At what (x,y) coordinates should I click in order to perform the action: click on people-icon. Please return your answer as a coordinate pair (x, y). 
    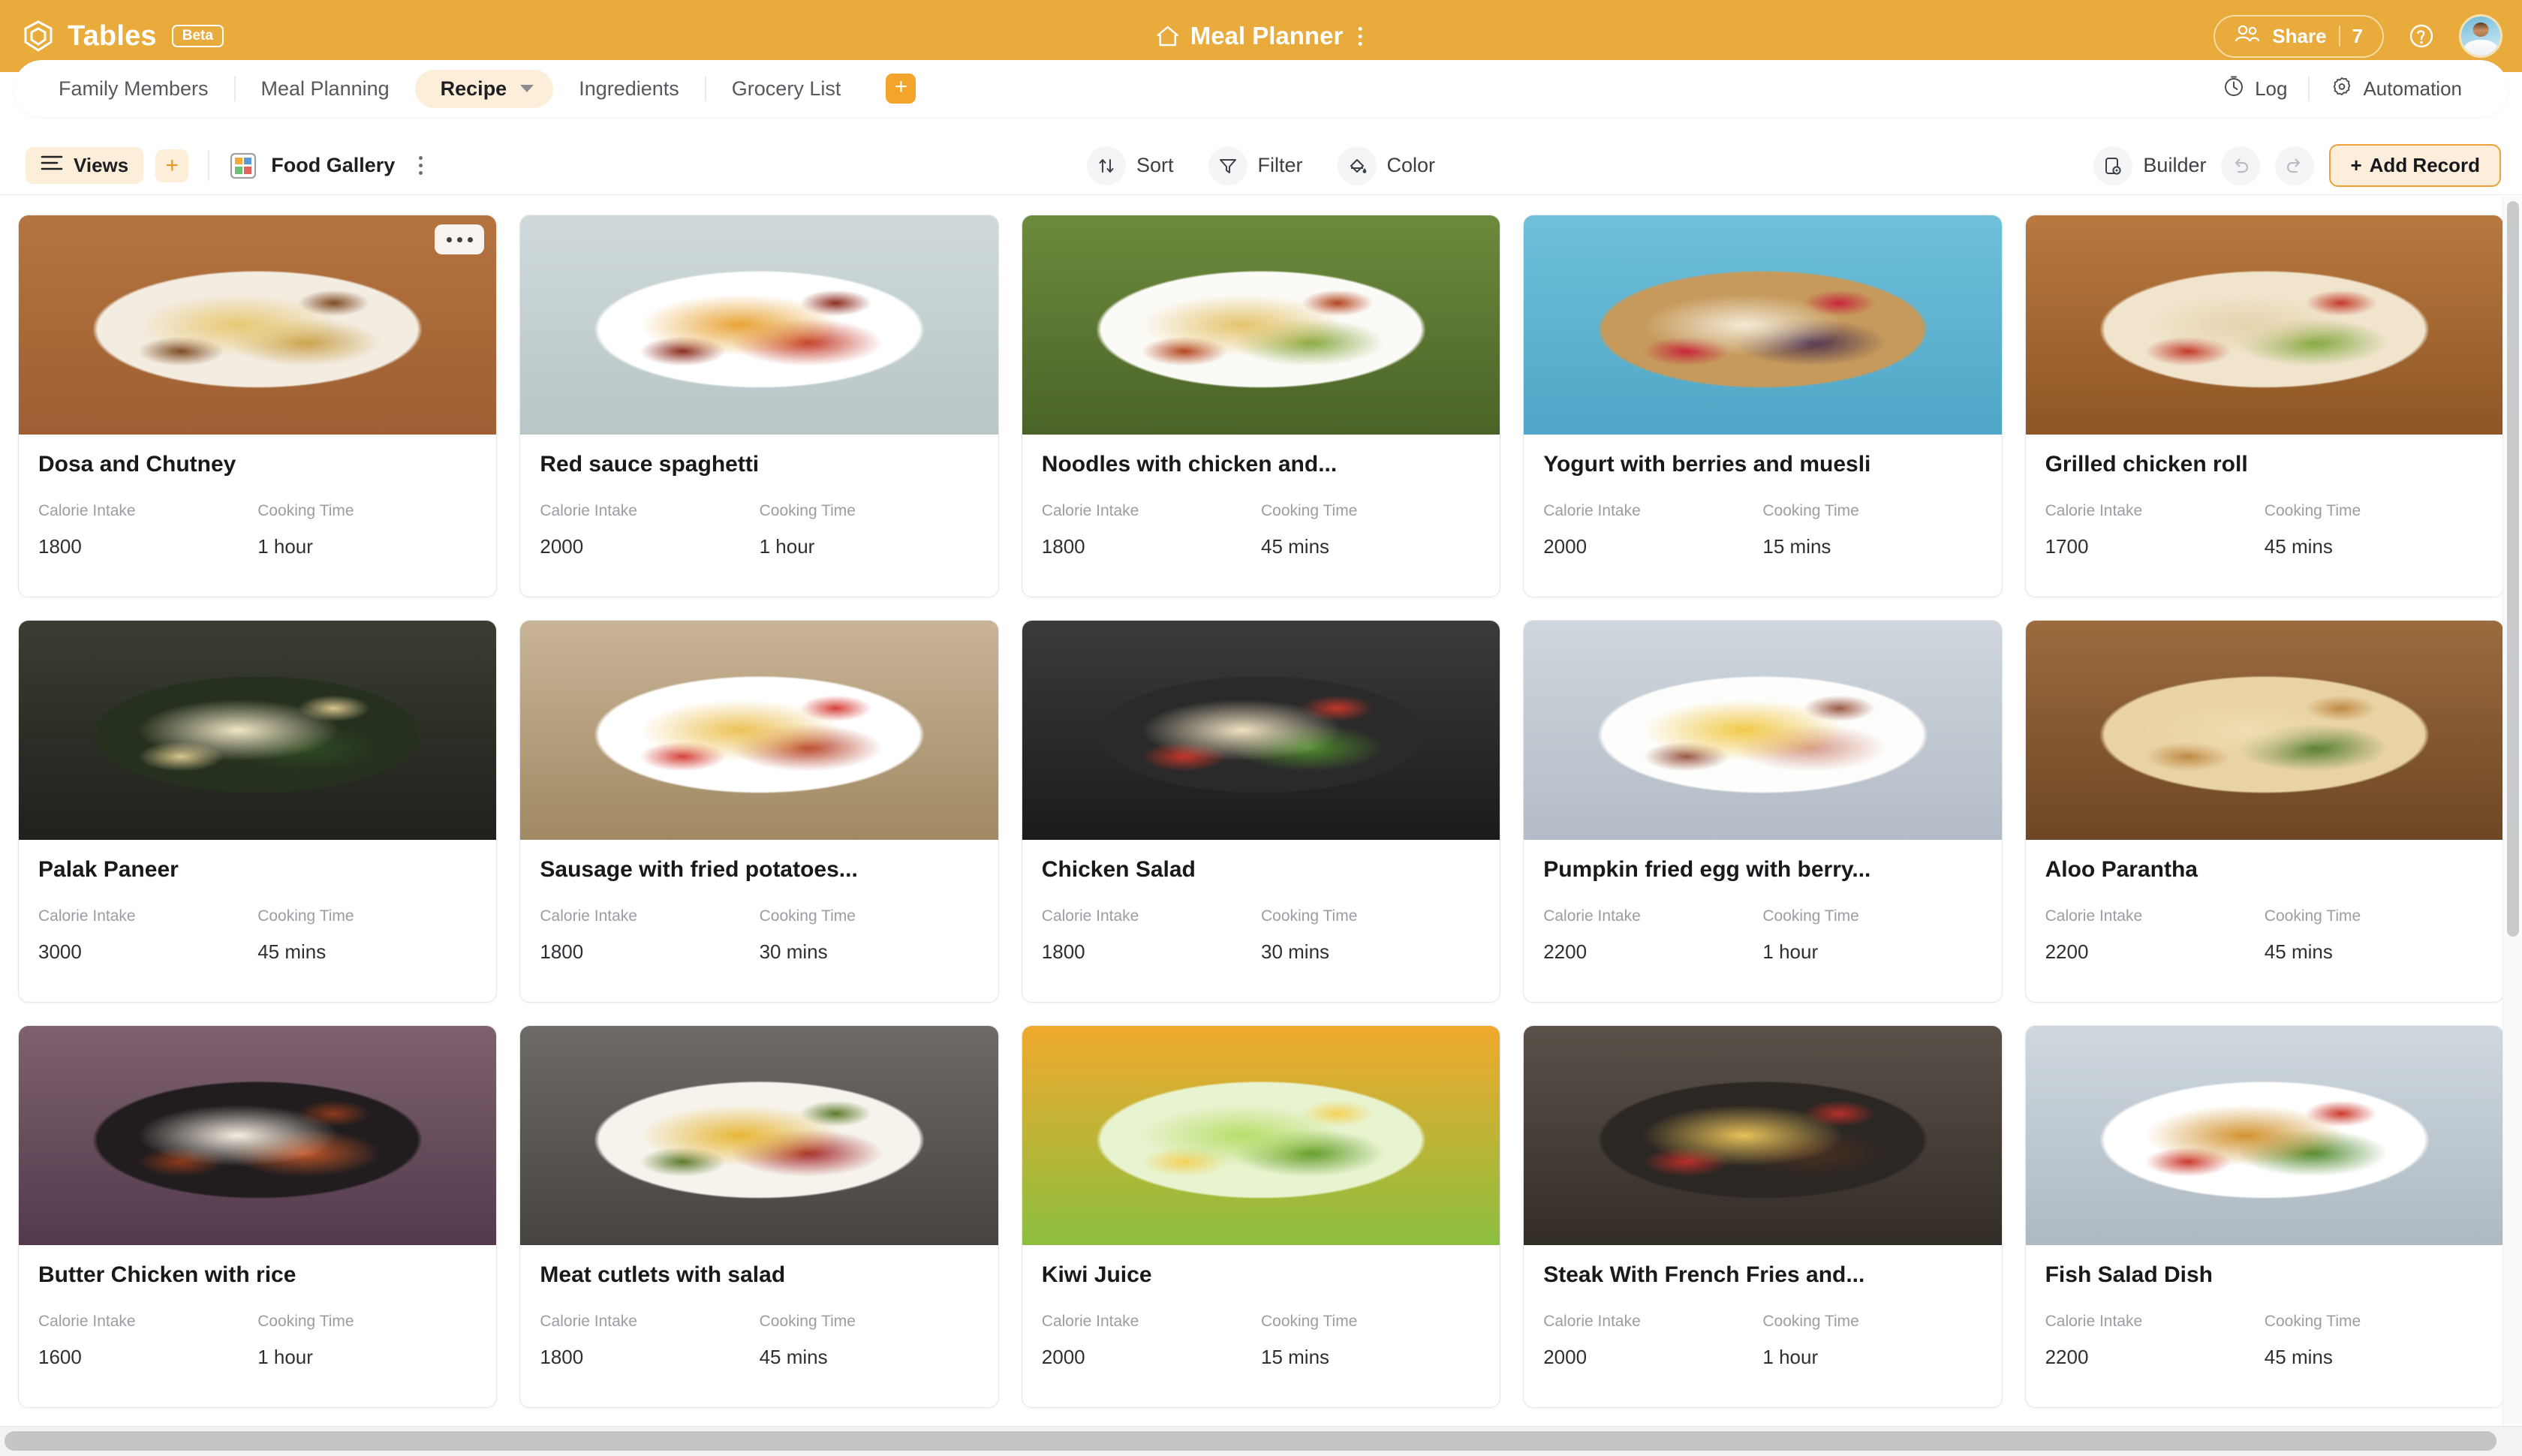
    Looking at the image, I should click on (2247, 36).